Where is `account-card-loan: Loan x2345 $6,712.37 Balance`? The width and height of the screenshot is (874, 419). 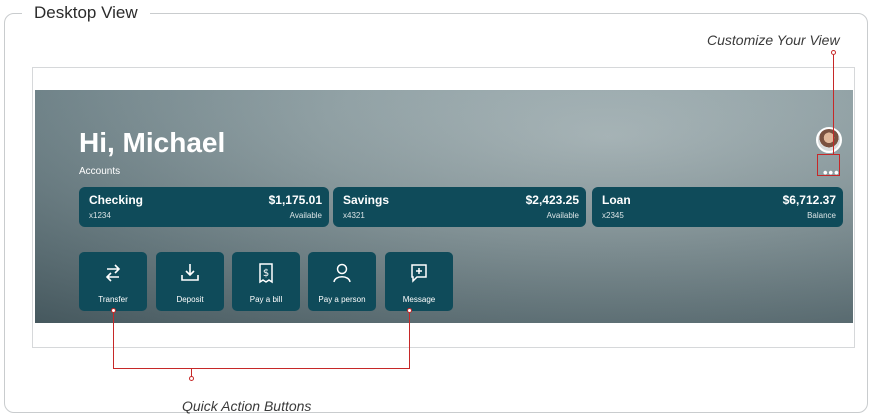
account-card-loan: Loan x2345 $6,712.37 Balance is located at coordinates (717, 207).